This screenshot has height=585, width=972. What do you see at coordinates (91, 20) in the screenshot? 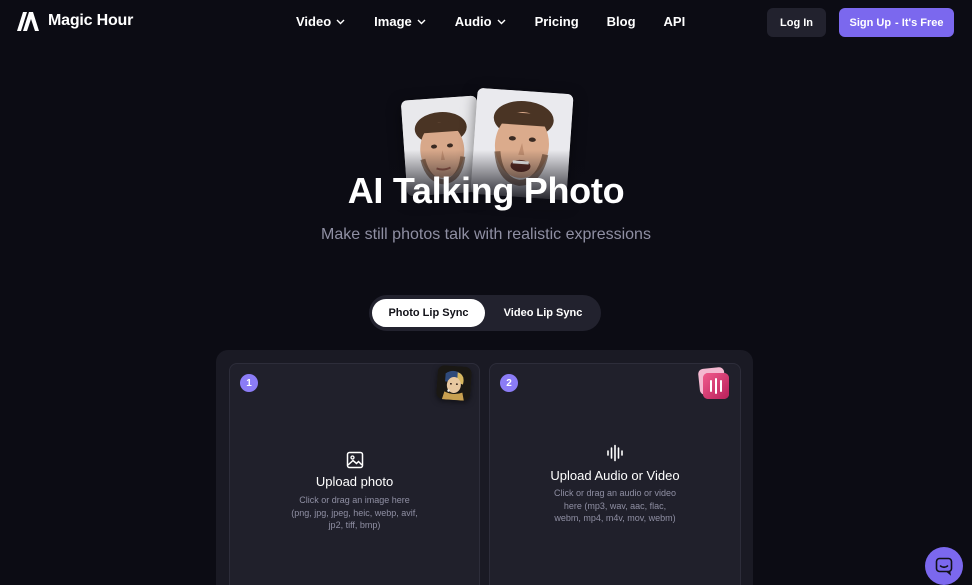
I see `brand-name: Magic Hour` at bounding box center [91, 20].